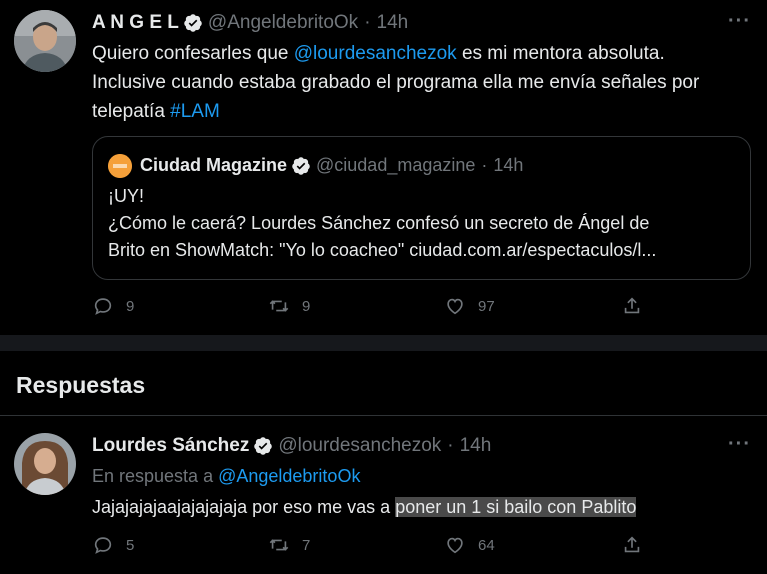  What do you see at coordinates (113, 306) in the screenshot?
I see `reply-button: 9` at bounding box center [113, 306].